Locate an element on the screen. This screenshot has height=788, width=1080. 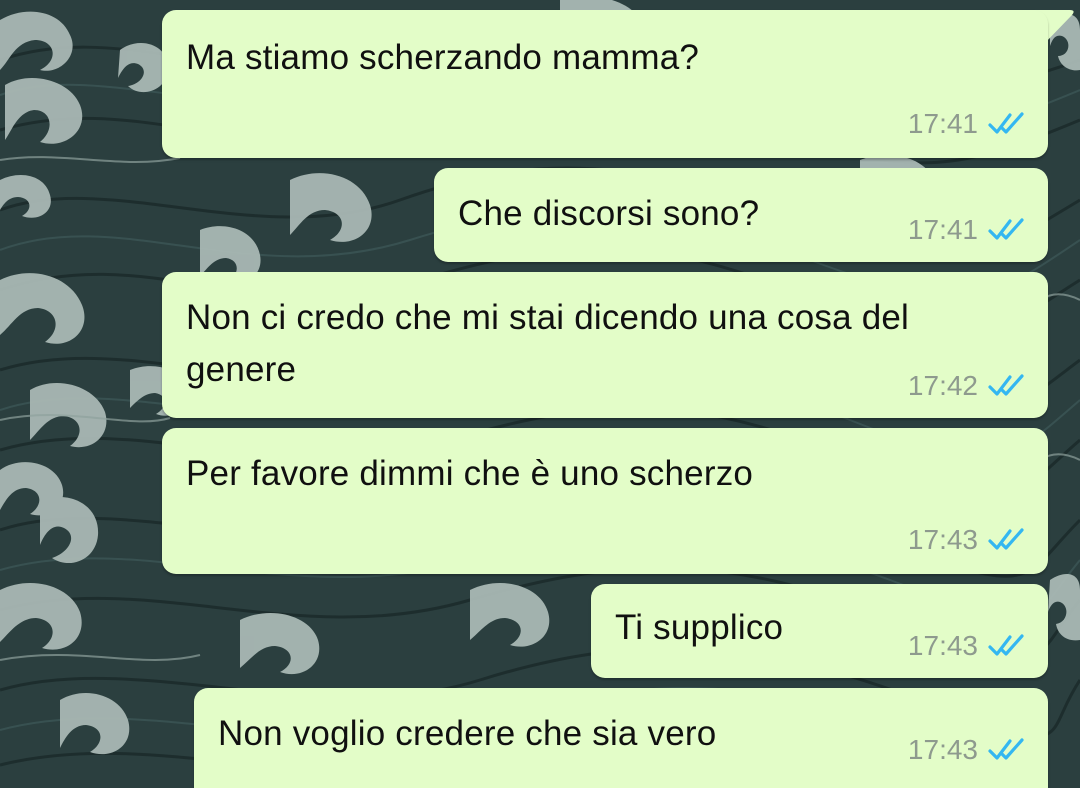
message-text: Ma stiamo scherzando mamma? is located at coordinates (443, 57).